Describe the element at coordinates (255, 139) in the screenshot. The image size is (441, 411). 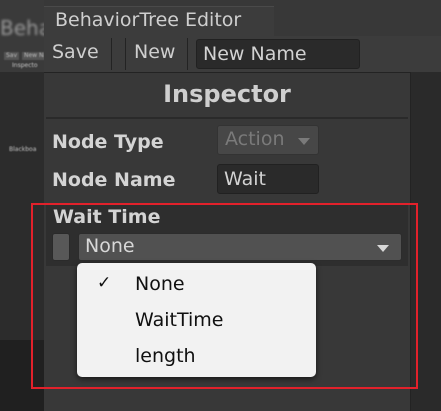
I see `node-type-value: Action` at that location.